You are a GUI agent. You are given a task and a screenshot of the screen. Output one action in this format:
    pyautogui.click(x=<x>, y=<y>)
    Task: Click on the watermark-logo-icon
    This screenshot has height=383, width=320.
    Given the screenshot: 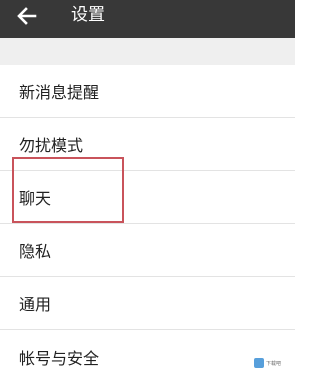 What is the action you would take?
    pyautogui.click(x=259, y=363)
    